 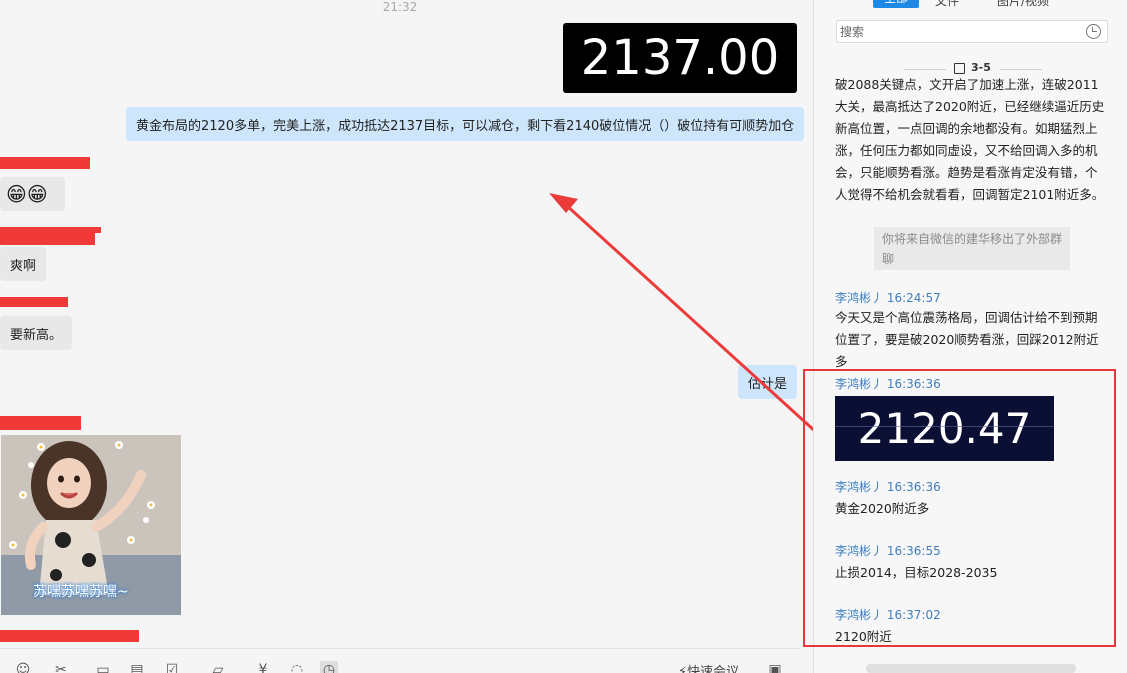 What do you see at coordinates (947, 4) in the screenshot?
I see `tab-file: 文件` at bounding box center [947, 4].